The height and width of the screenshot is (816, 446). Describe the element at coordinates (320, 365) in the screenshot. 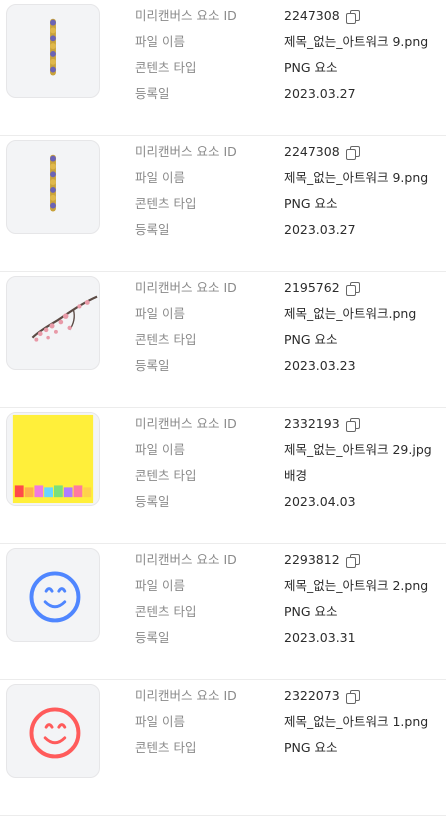

I see `date-value: 2023.03.23` at that location.